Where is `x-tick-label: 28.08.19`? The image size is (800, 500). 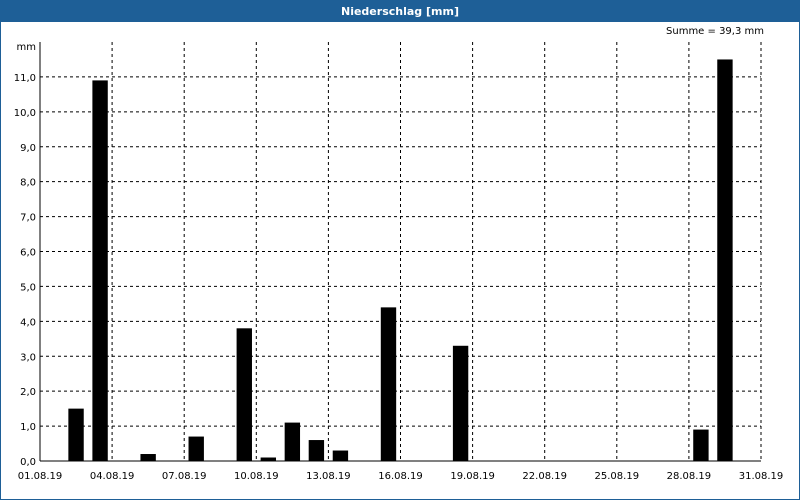 x-tick-label: 28.08.19 is located at coordinates (689, 476).